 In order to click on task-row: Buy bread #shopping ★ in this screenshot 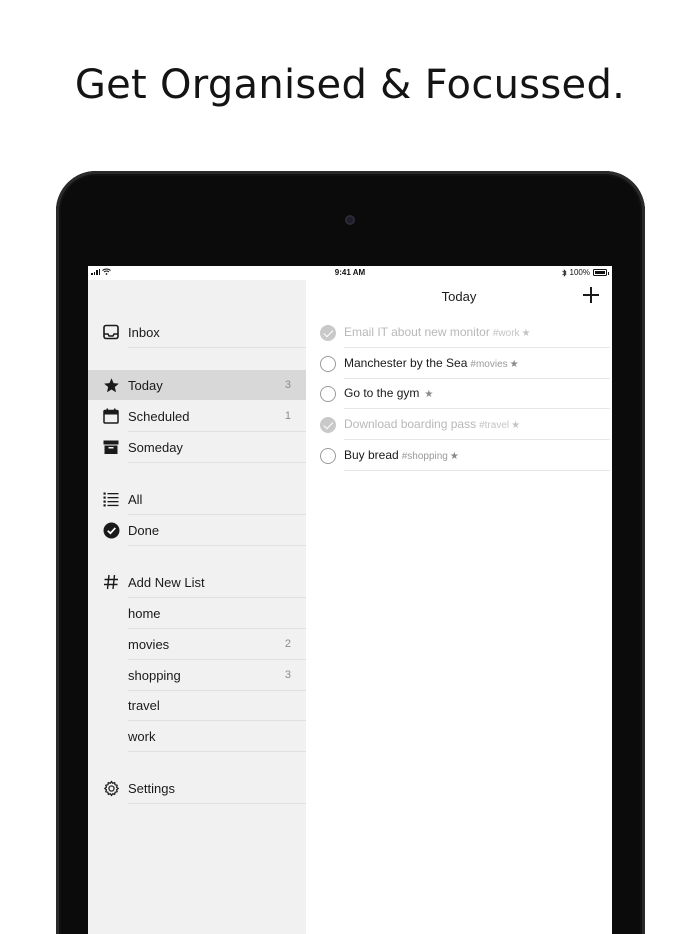, I will do `click(459, 456)`.